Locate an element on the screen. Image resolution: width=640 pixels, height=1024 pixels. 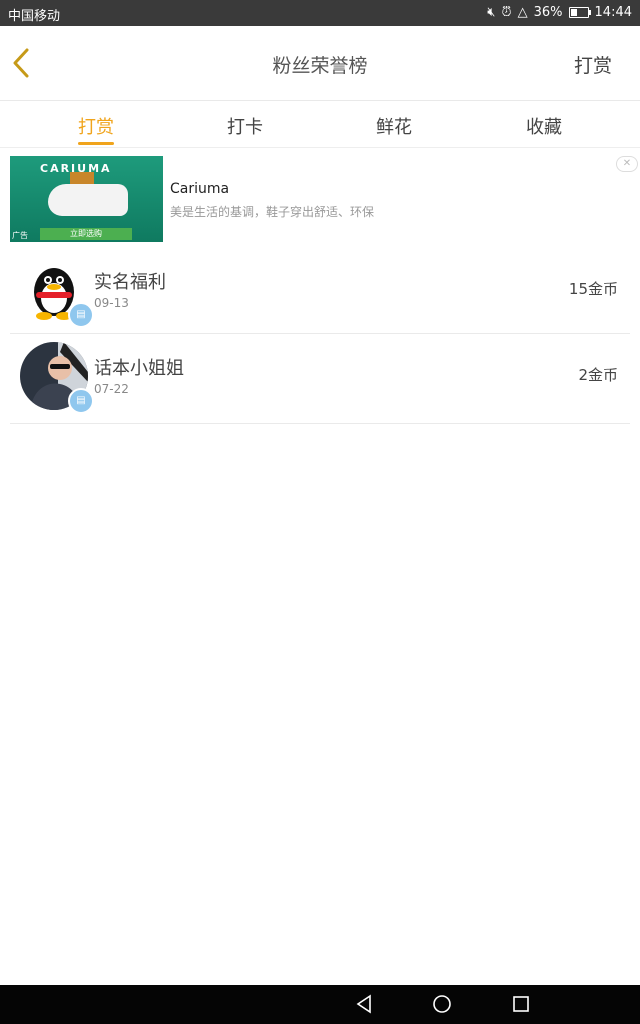
page-title: 粉丝荣誉榜 is located at coordinates (320, 66).